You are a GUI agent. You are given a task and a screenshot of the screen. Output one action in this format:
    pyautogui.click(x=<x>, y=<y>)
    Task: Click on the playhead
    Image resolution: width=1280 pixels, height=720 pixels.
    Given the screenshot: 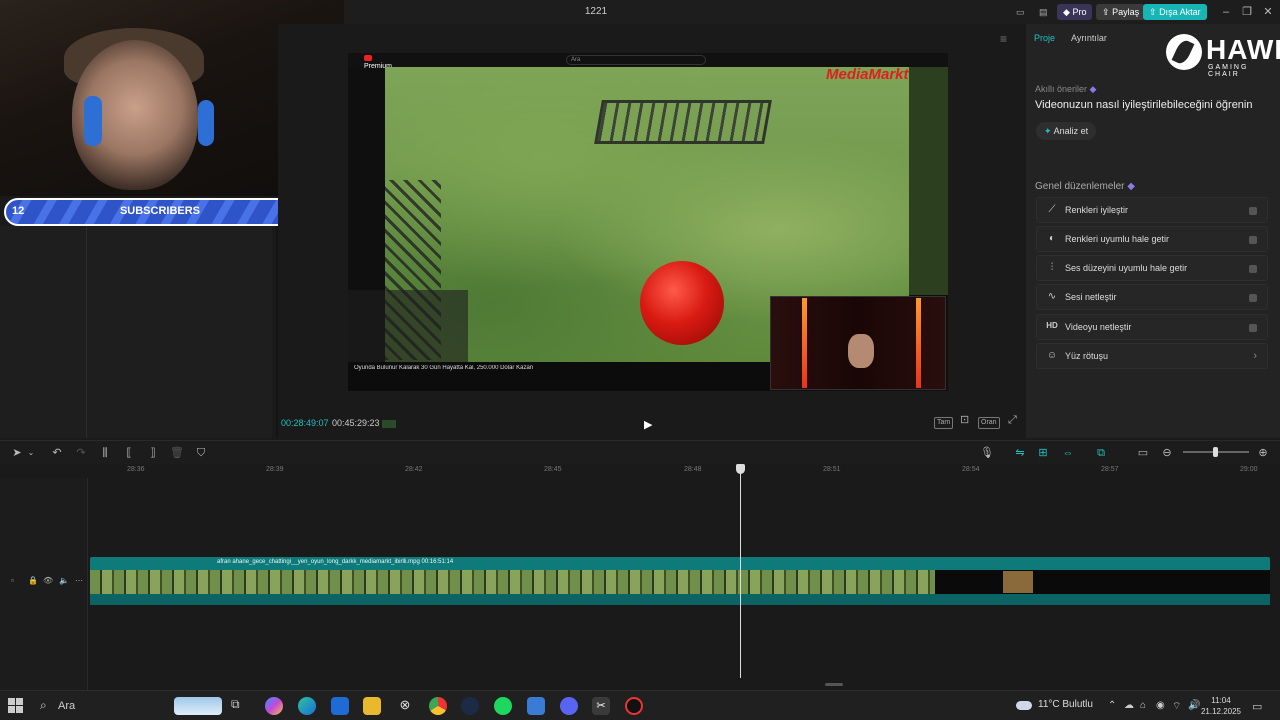 What is the action you would take?
    pyautogui.click(x=740, y=574)
    